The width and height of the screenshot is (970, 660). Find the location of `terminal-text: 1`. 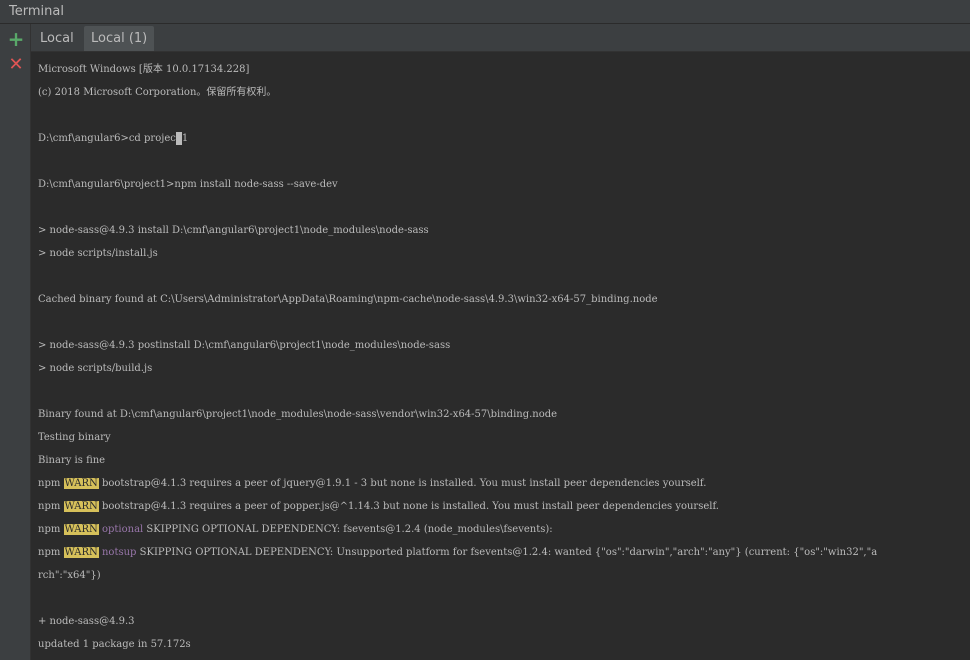

terminal-text: 1 is located at coordinates (185, 138).